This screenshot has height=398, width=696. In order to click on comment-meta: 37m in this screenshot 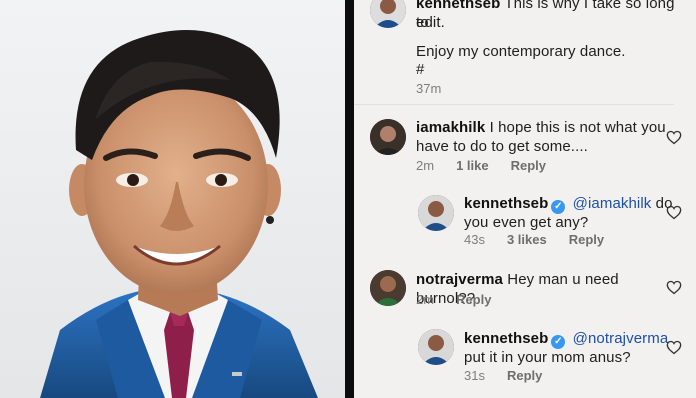, I will do `click(428, 88)`.